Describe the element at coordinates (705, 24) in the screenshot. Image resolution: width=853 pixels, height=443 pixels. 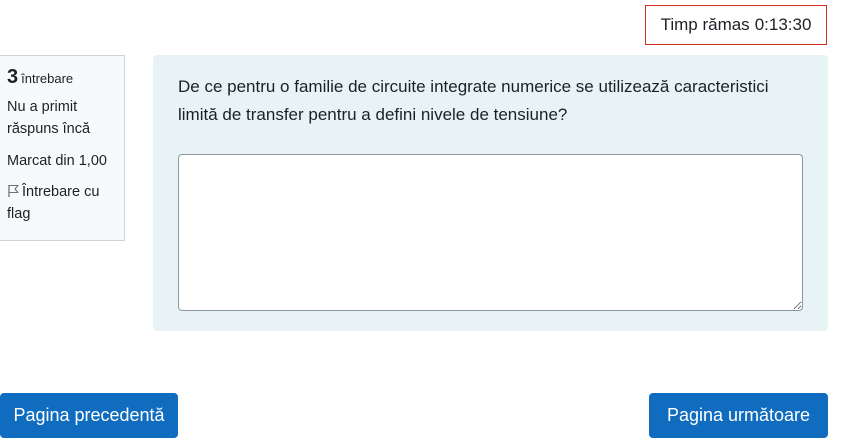
I see `timer-label: Timp rămas` at that location.